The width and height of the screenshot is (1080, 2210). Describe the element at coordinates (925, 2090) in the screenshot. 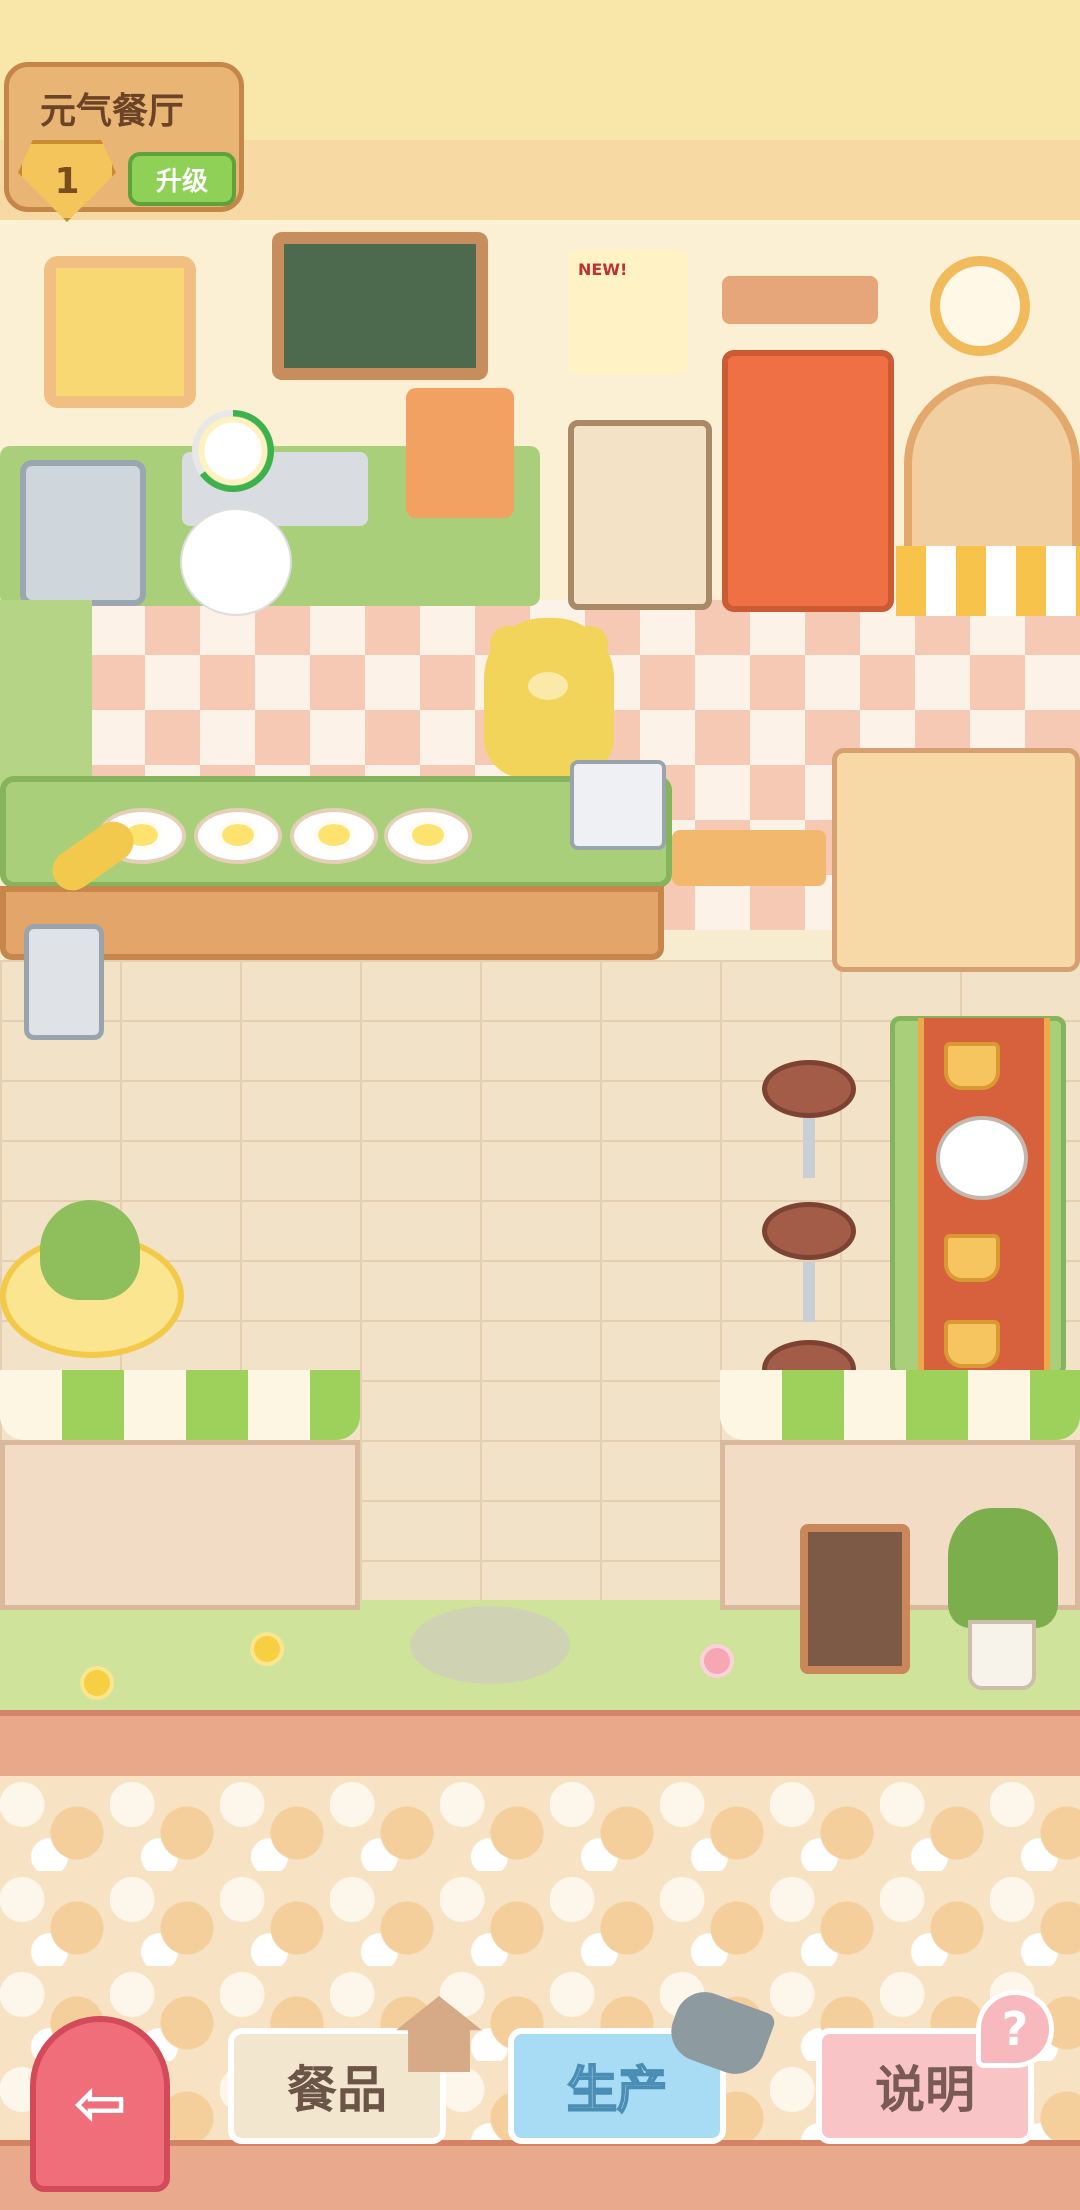

I see `help-label: 说明` at that location.